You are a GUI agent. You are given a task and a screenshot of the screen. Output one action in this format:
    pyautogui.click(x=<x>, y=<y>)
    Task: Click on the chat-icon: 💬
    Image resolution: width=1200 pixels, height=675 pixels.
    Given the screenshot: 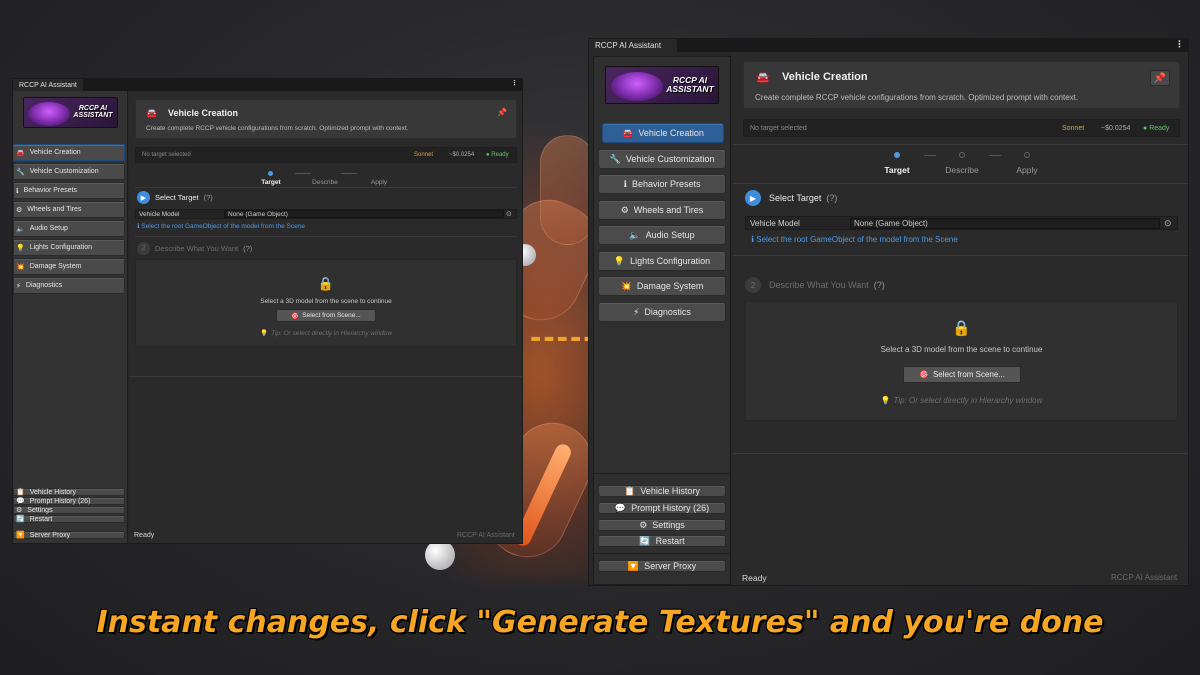 What is the action you would take?
    pyautogui.click(x=20, y=501)
    